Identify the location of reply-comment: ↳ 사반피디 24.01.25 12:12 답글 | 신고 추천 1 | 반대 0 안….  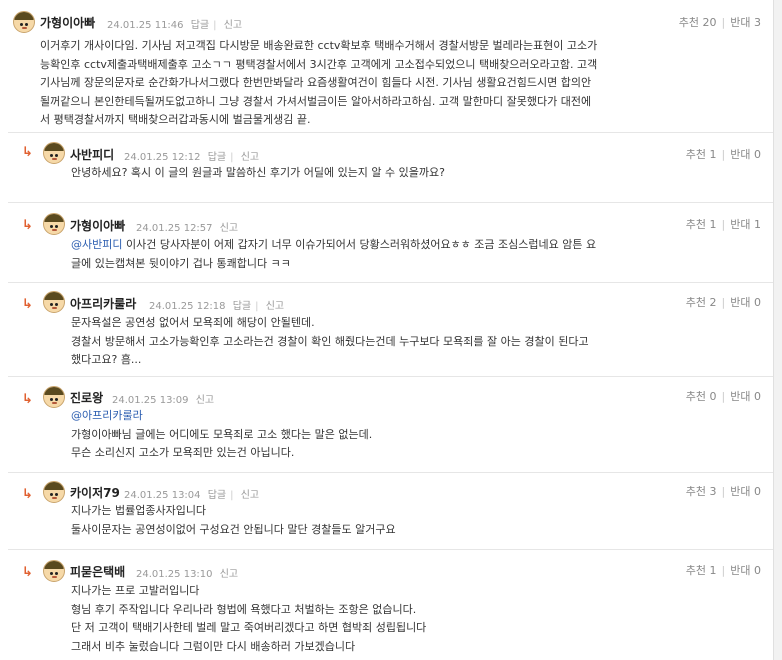
(386, 168).